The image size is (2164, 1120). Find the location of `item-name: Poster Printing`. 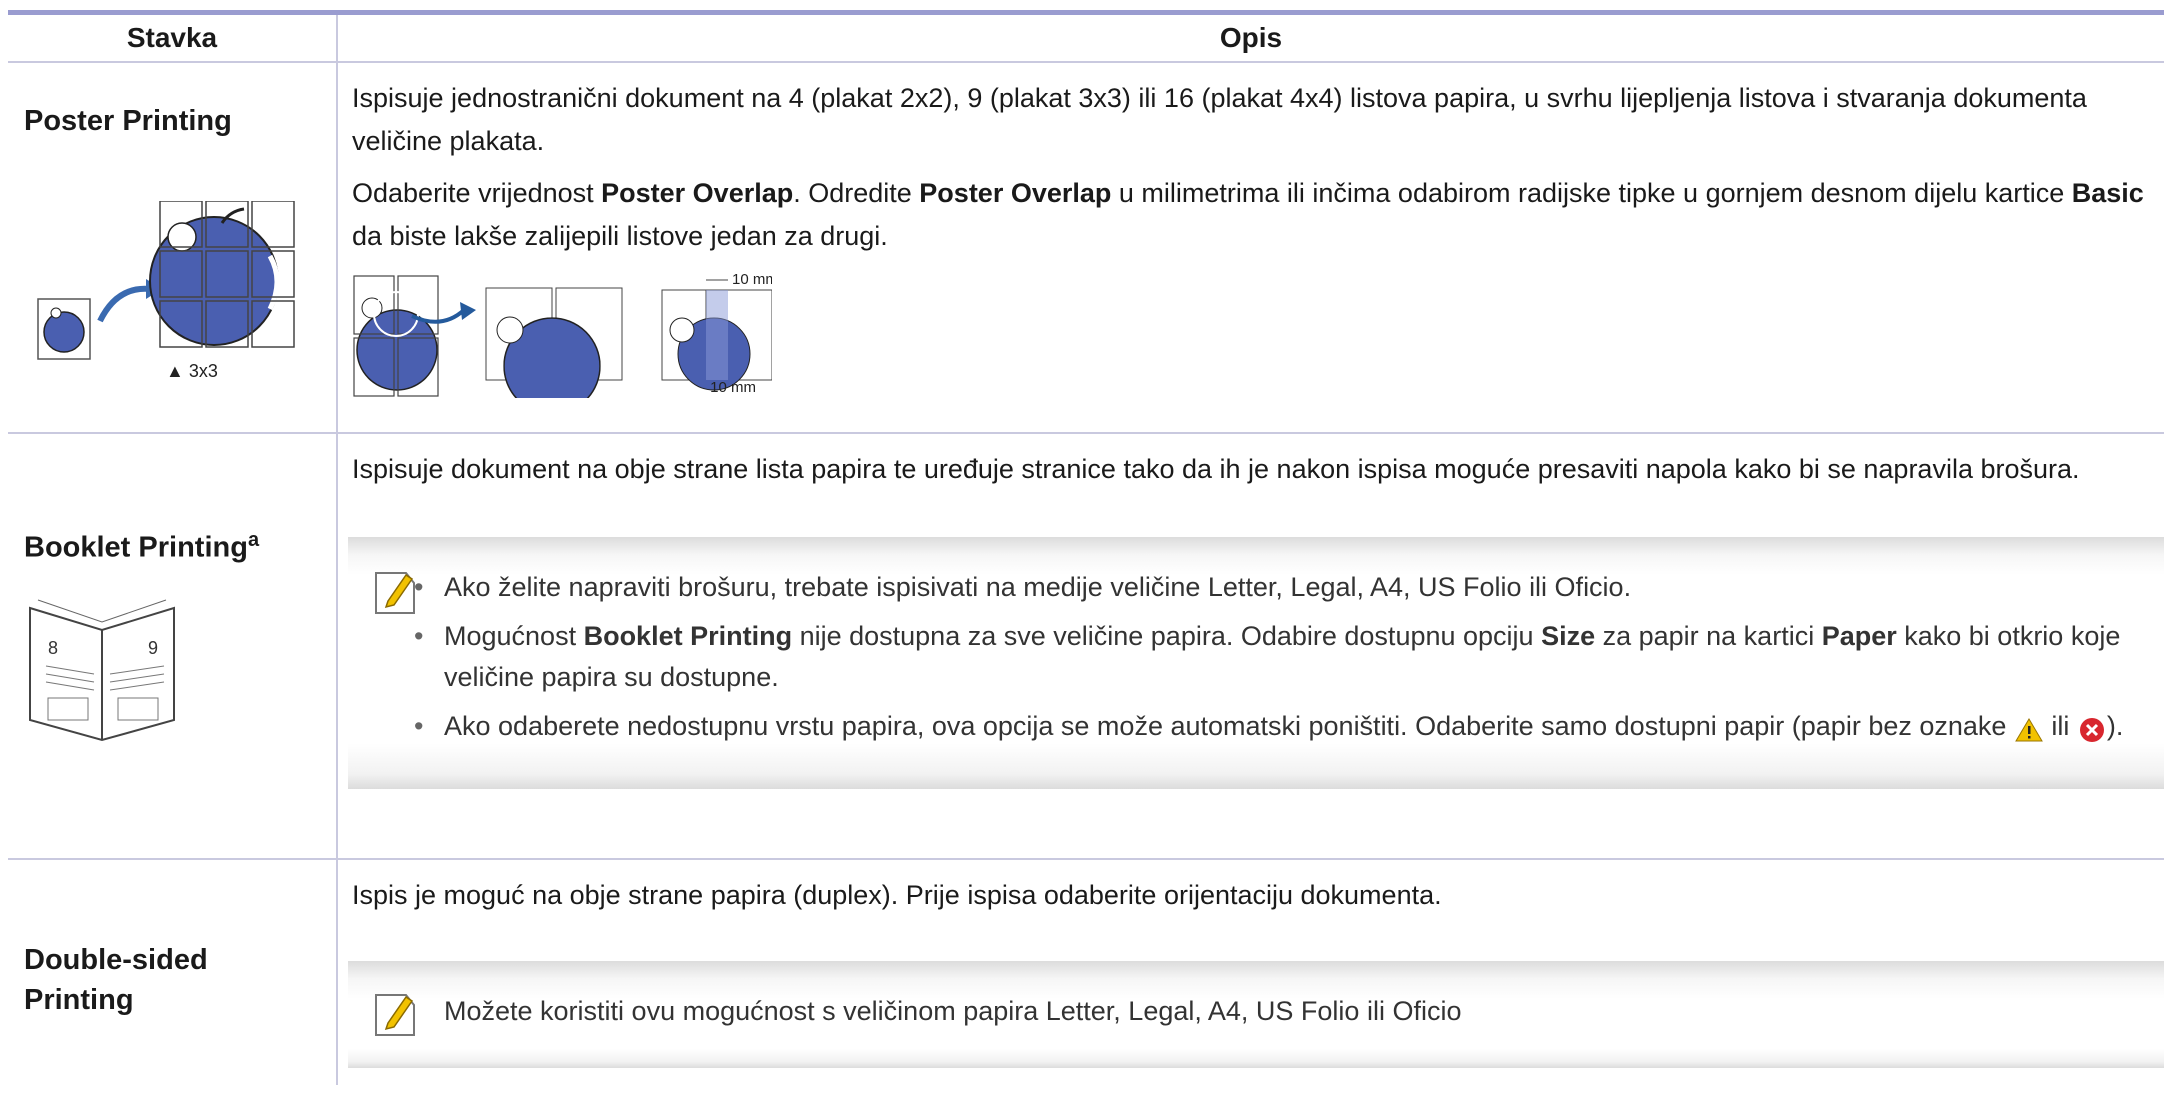

item-name: Poster Printing is located at coordinates (128, 121).